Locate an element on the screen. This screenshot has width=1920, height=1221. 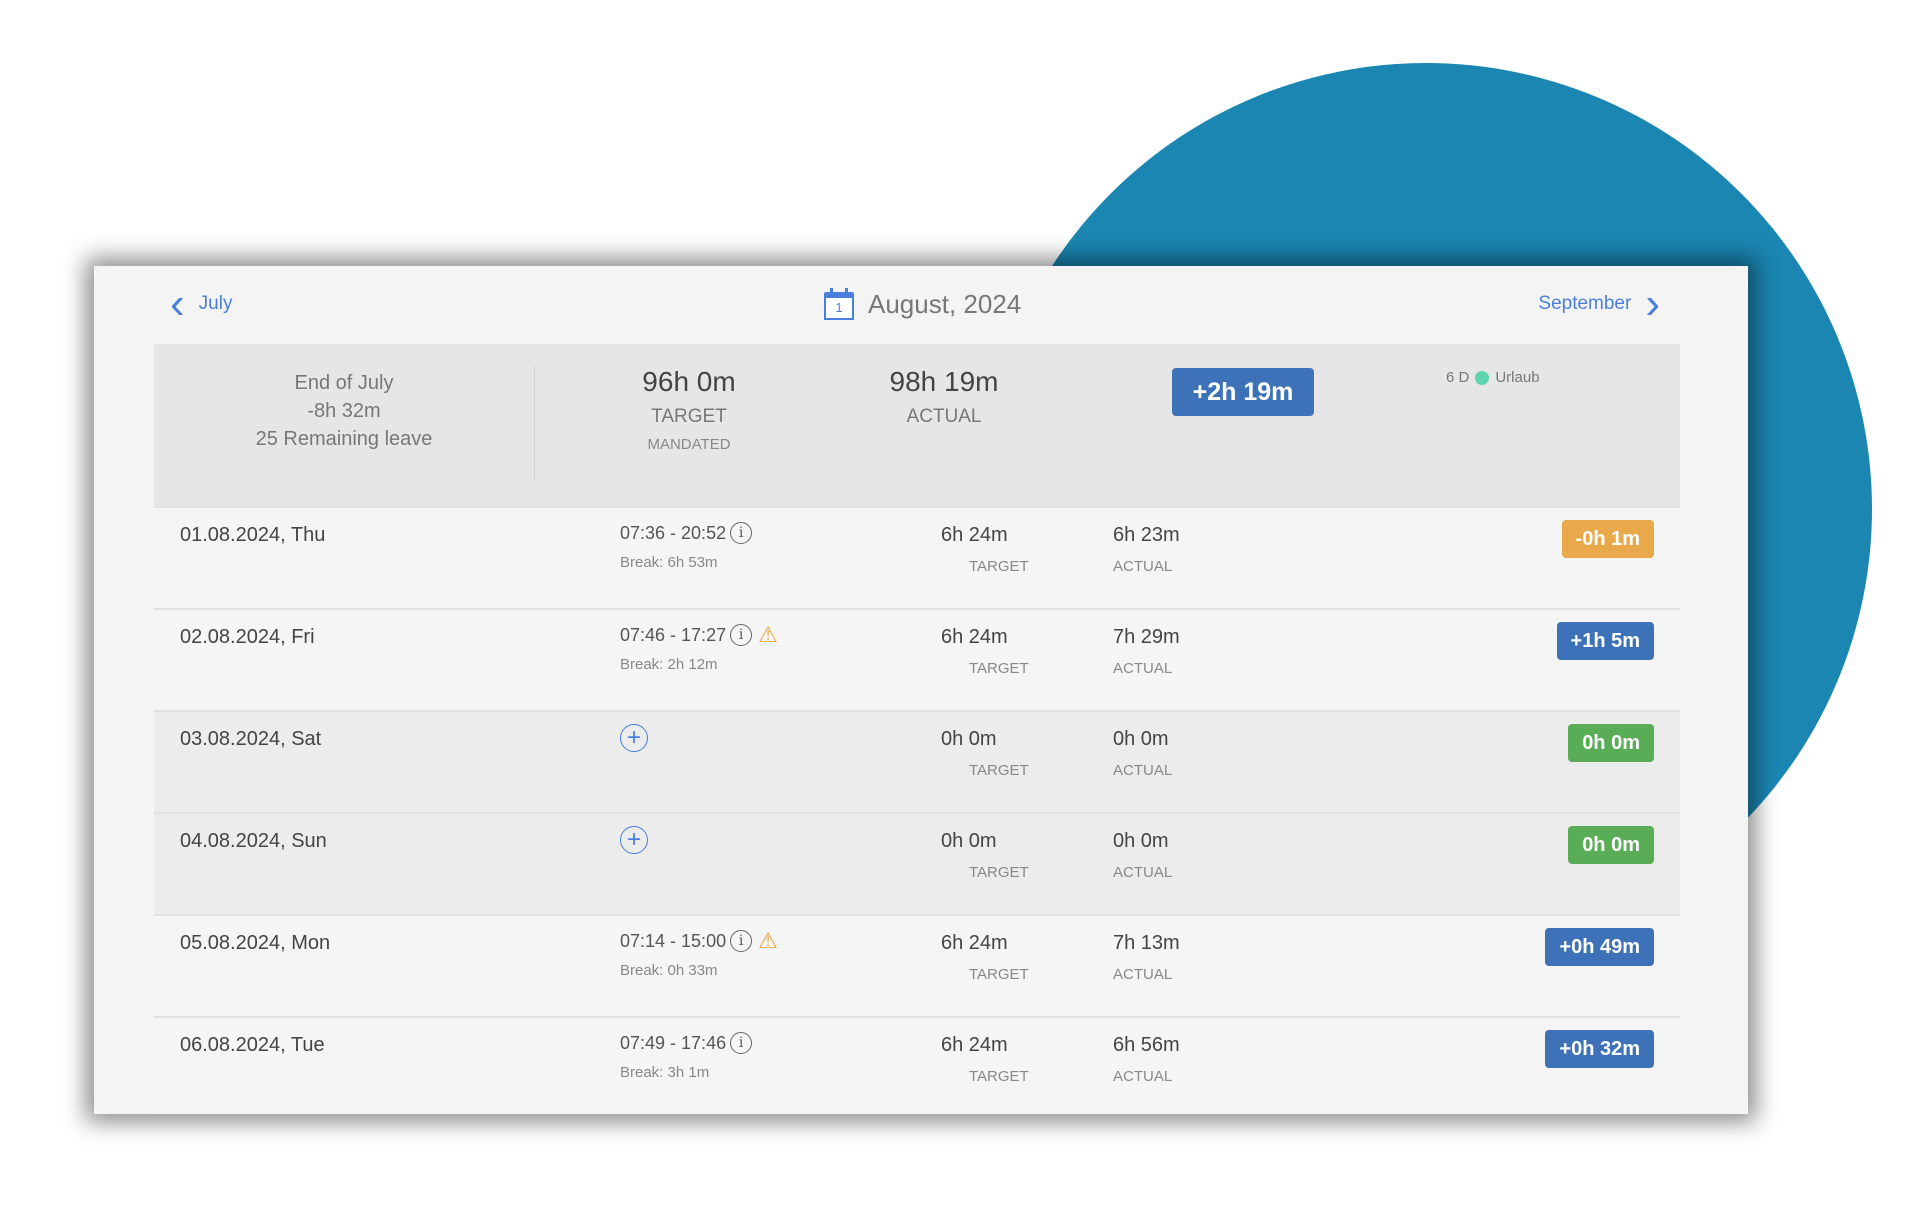
work-time: 07:36 - 20:52 i is located at coordinates (686, 533).